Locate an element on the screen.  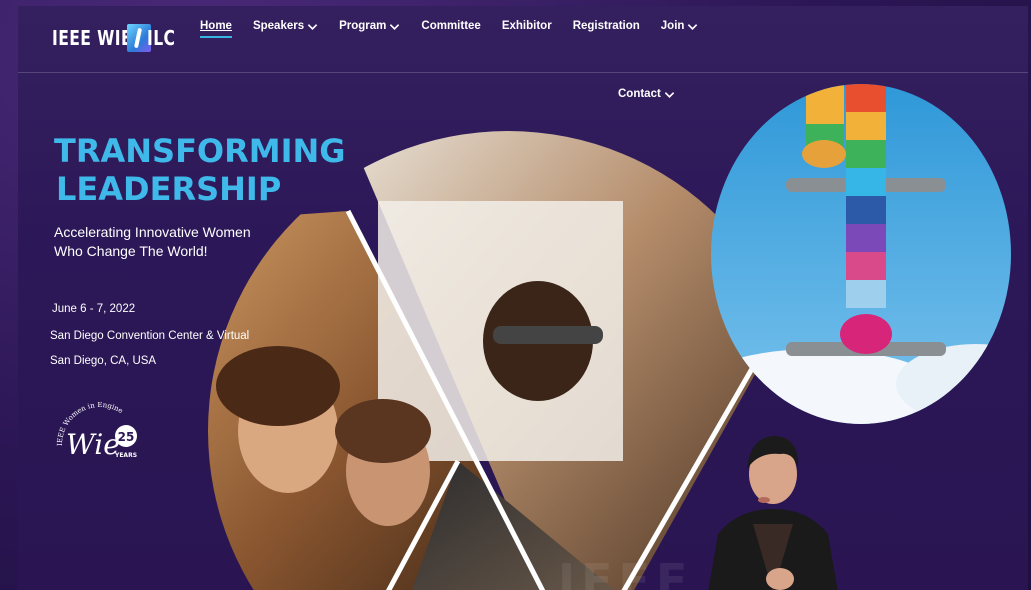
hero-title: TRANSFORMING LEADERSHIP is located at coordinates (200, 170).